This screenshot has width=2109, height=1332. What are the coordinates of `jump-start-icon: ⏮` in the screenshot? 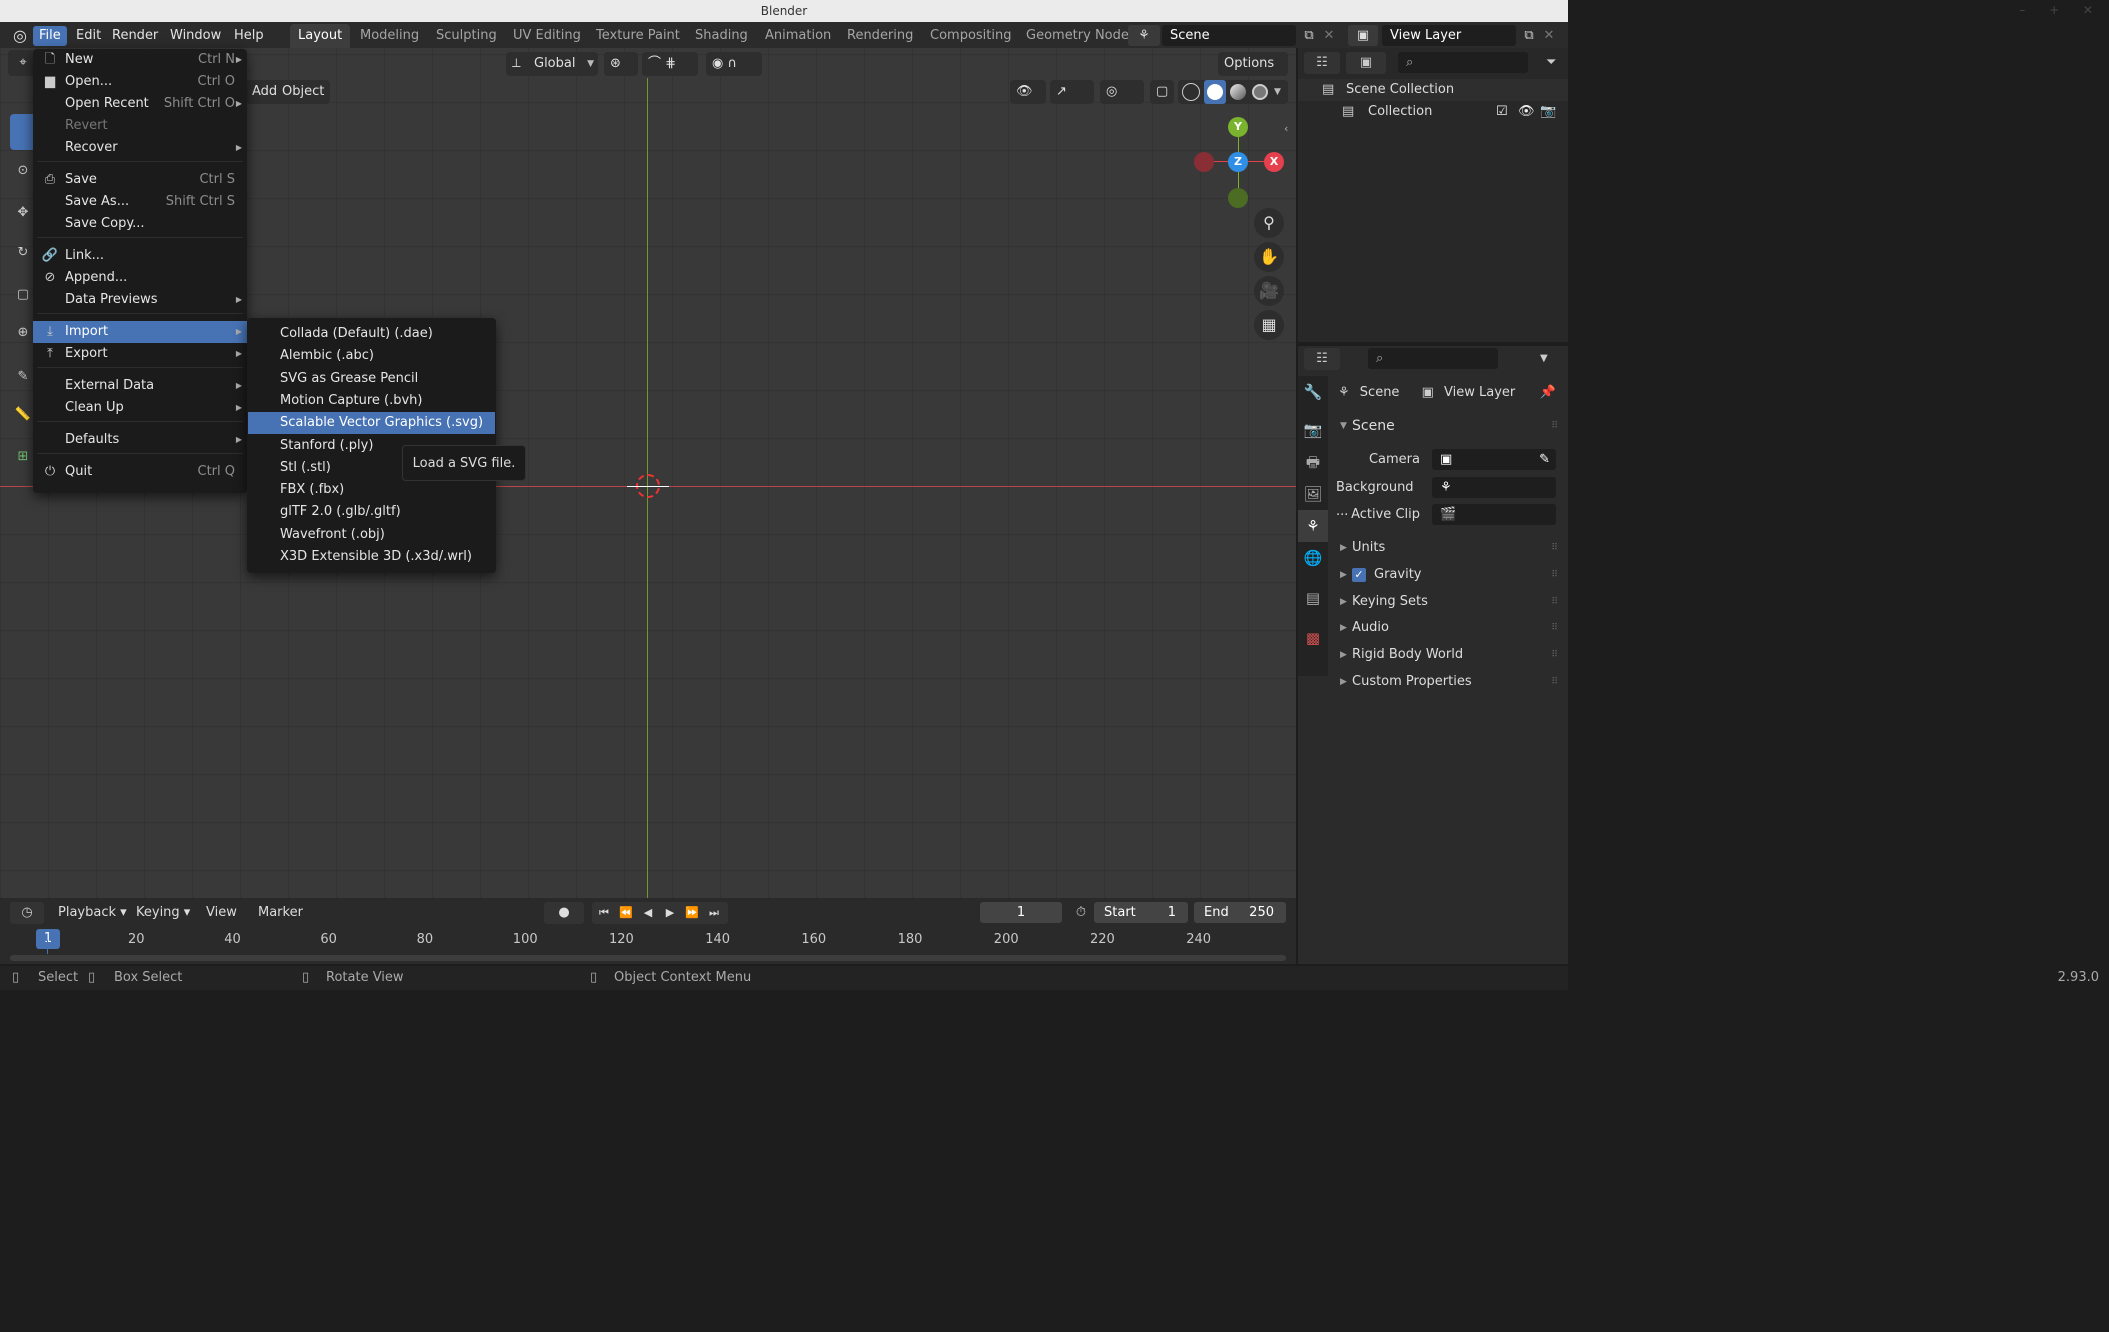 It's located at (604, 913).